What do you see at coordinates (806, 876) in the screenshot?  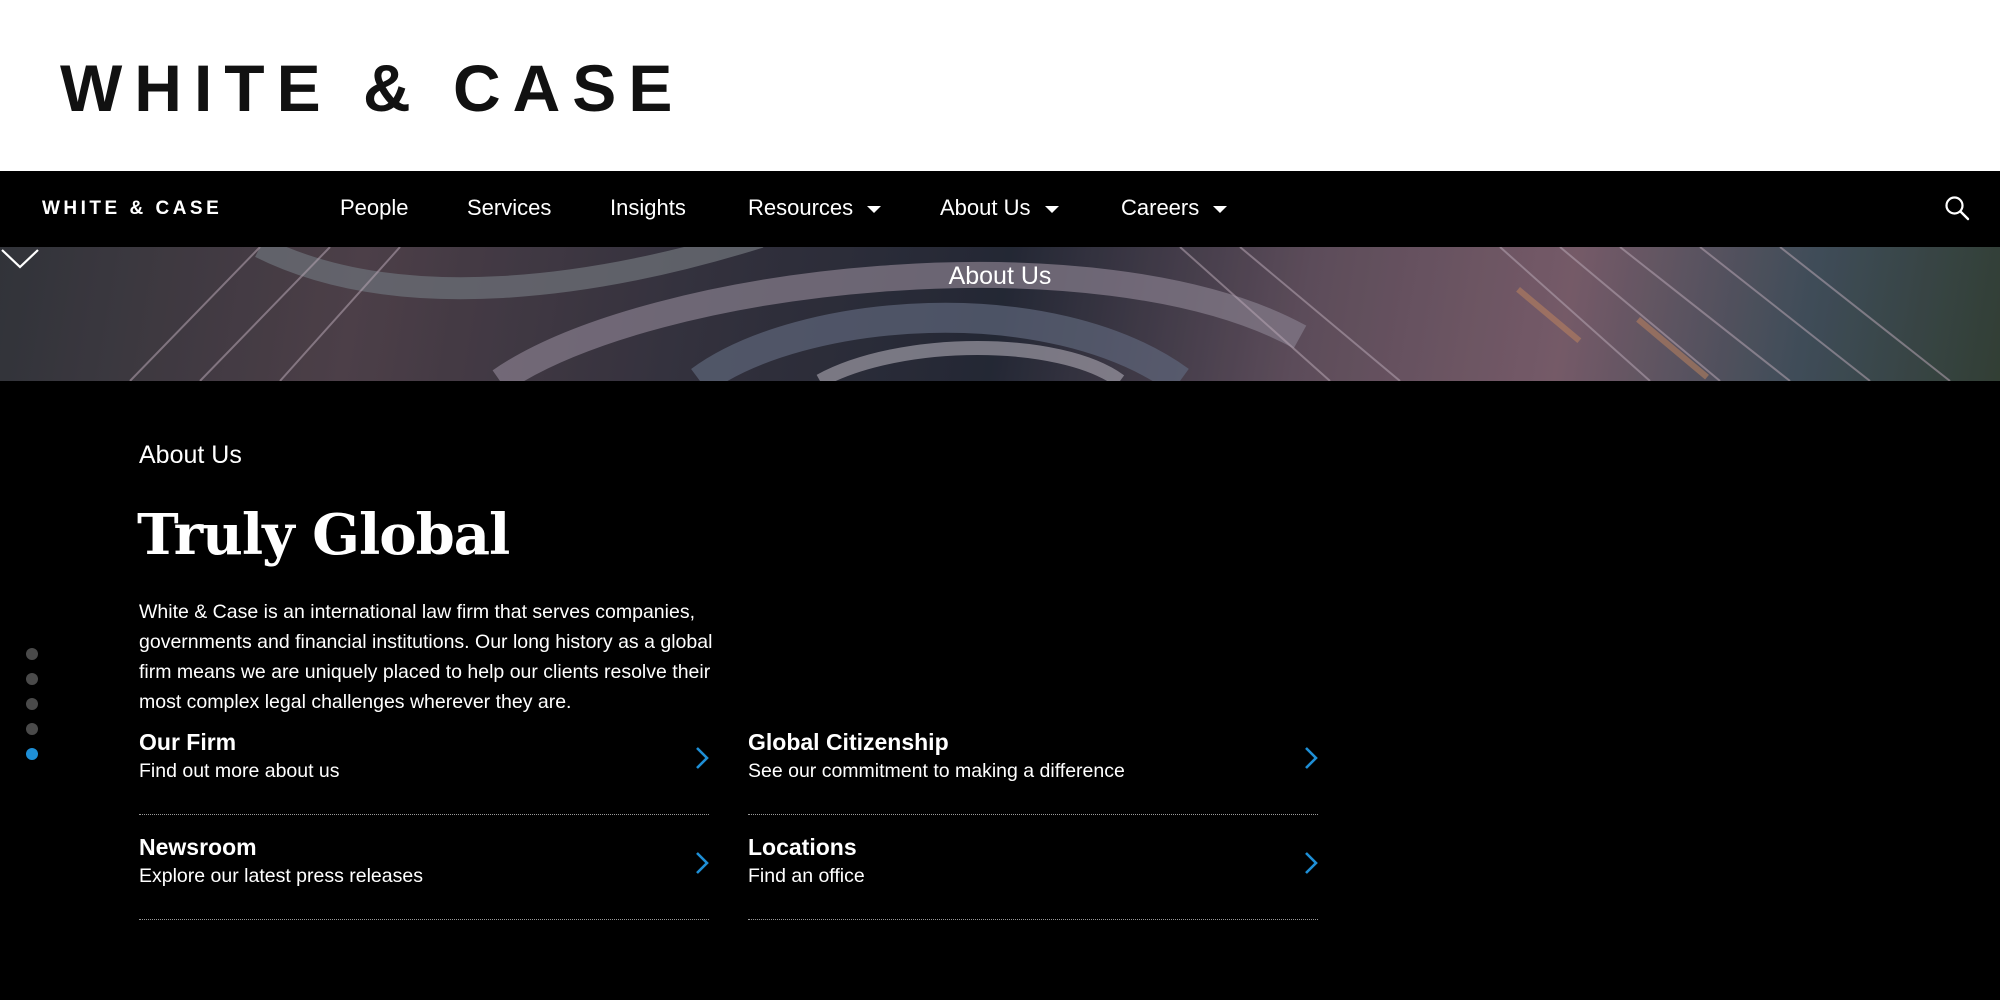 I see `link-subtitle: Find an office` at bounding box center [806, 876].